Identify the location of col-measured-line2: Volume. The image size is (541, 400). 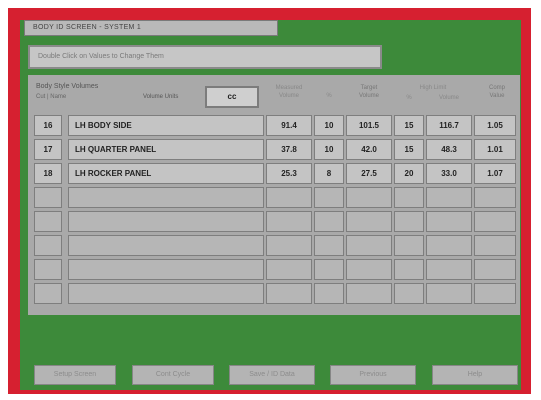
(288, 96).